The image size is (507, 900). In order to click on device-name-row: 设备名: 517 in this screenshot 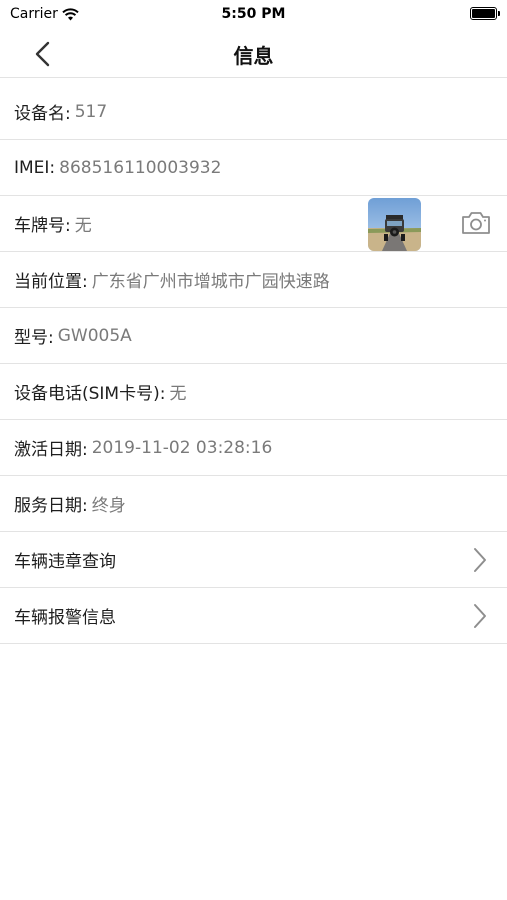, I will do `click(253, 112)`.